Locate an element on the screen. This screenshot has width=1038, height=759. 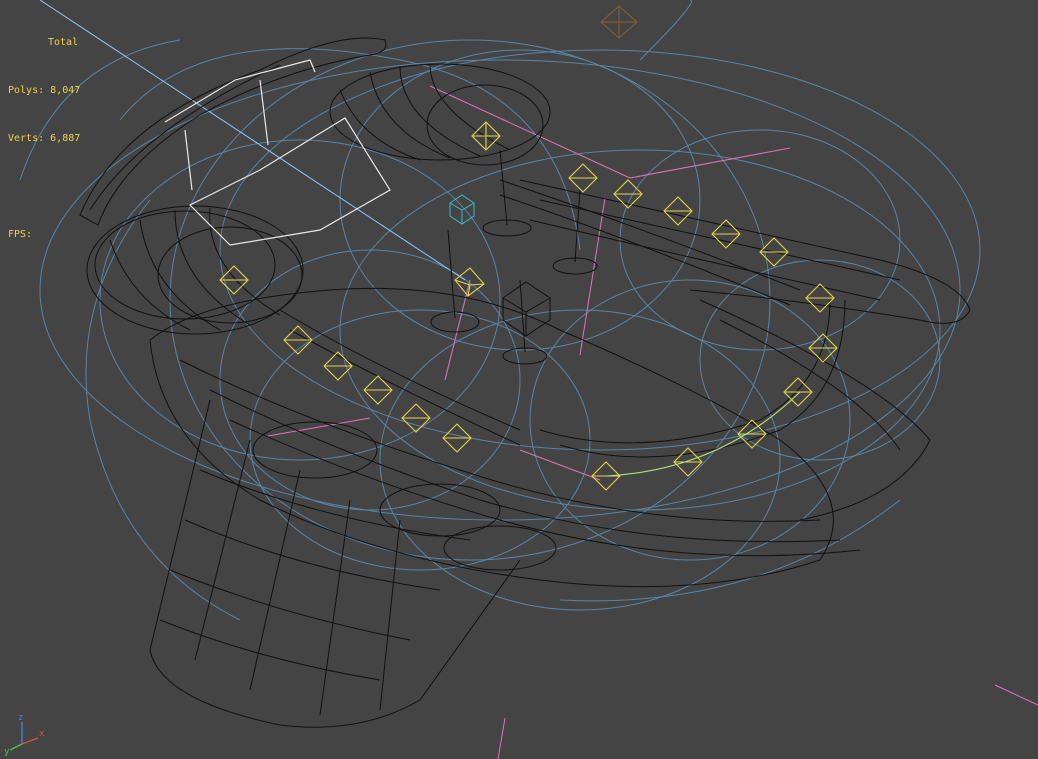
stats-total-label: Total is located at coordinates (63, 42).